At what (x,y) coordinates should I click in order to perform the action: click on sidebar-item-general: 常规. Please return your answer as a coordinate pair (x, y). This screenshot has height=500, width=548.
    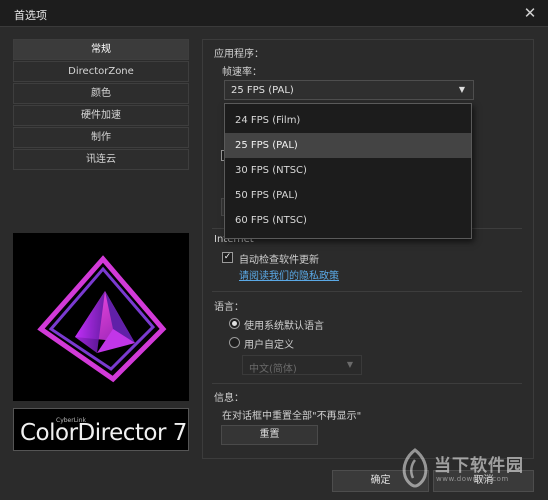
    Looking at the image, I should click on (101, 49).